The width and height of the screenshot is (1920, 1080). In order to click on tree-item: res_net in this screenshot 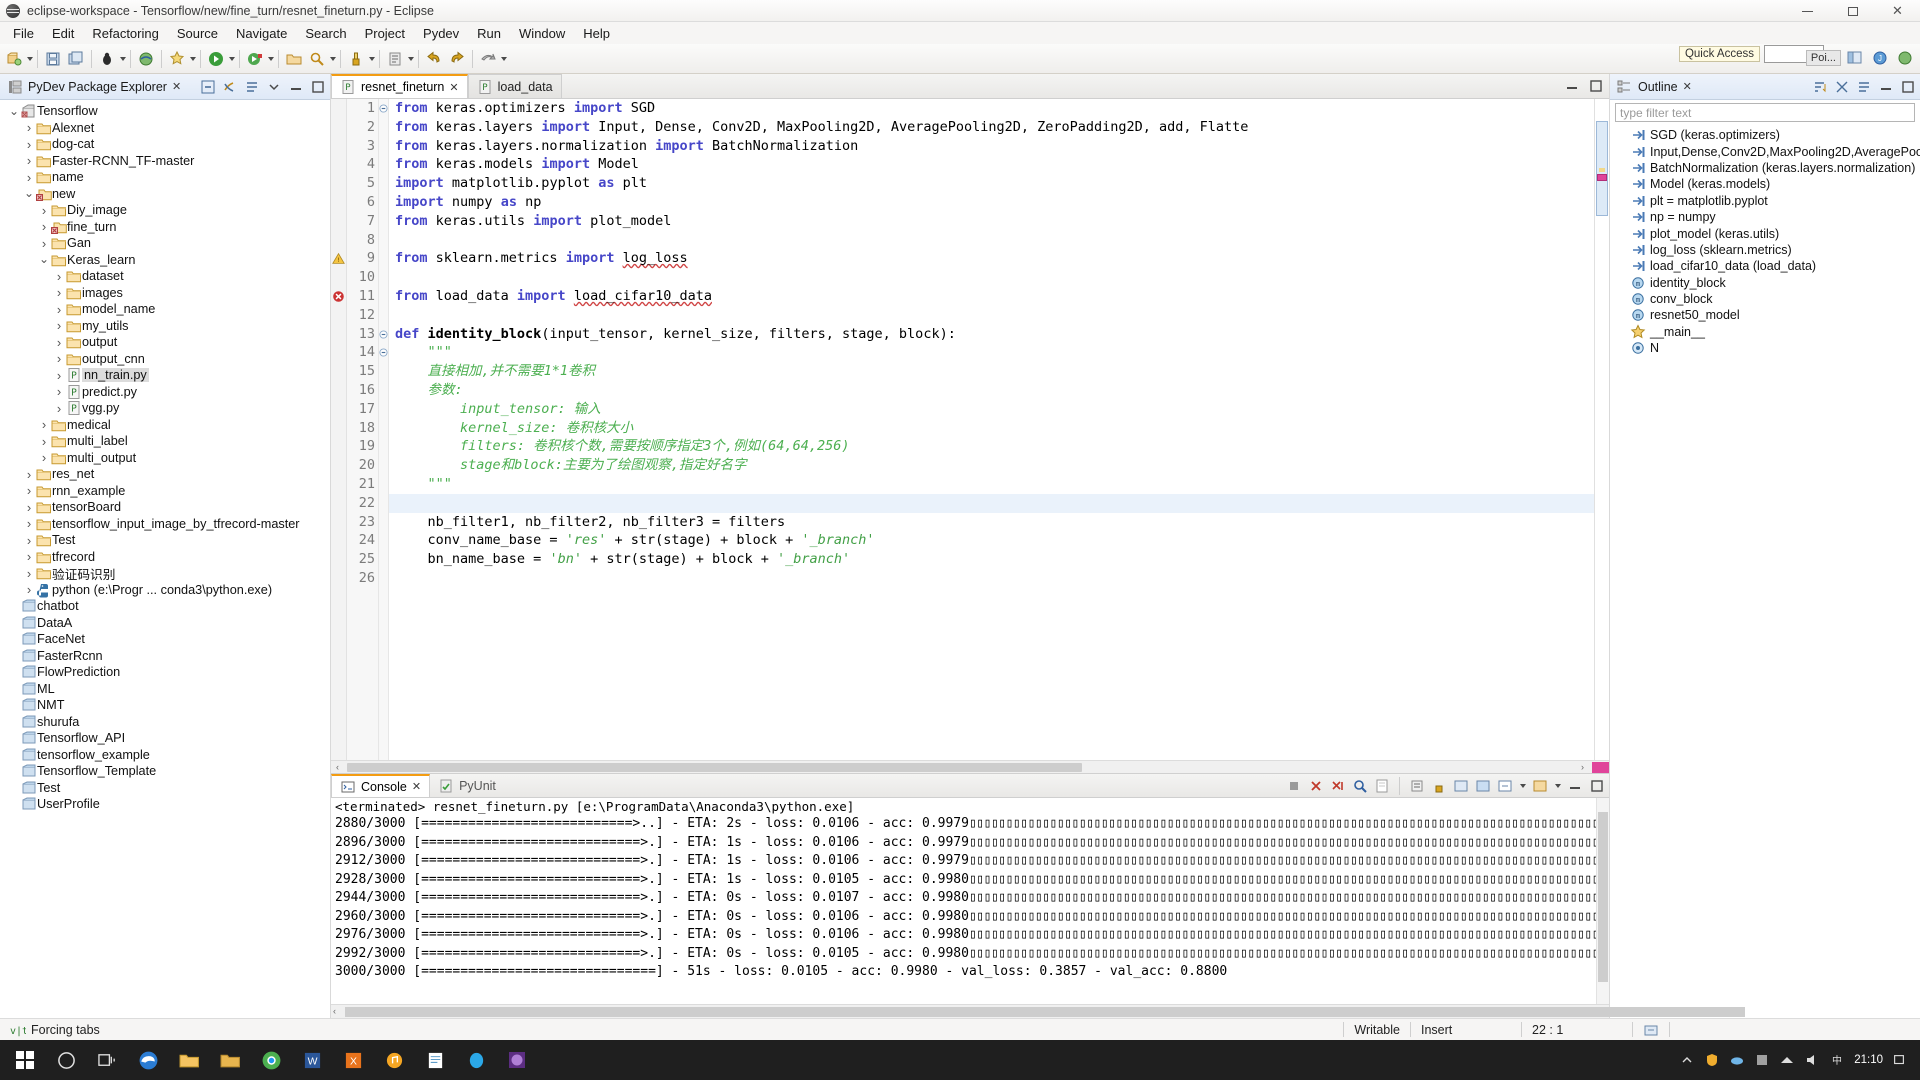, I will do `click(165, 474)`.